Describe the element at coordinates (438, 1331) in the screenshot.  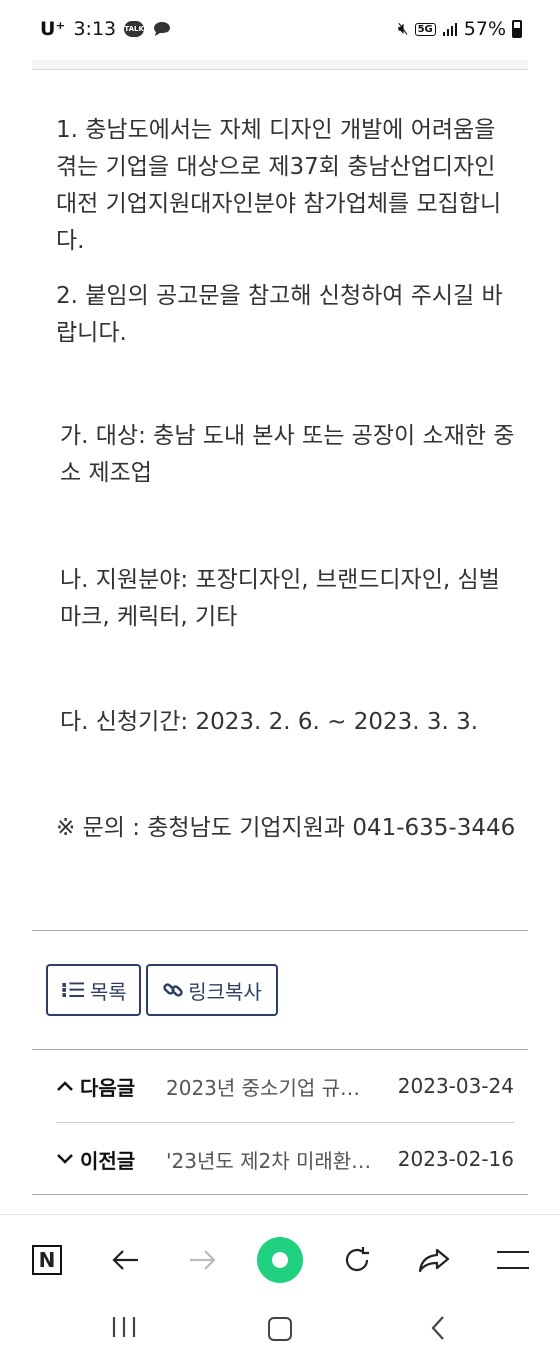
I see `back-nav-icon` at that location.